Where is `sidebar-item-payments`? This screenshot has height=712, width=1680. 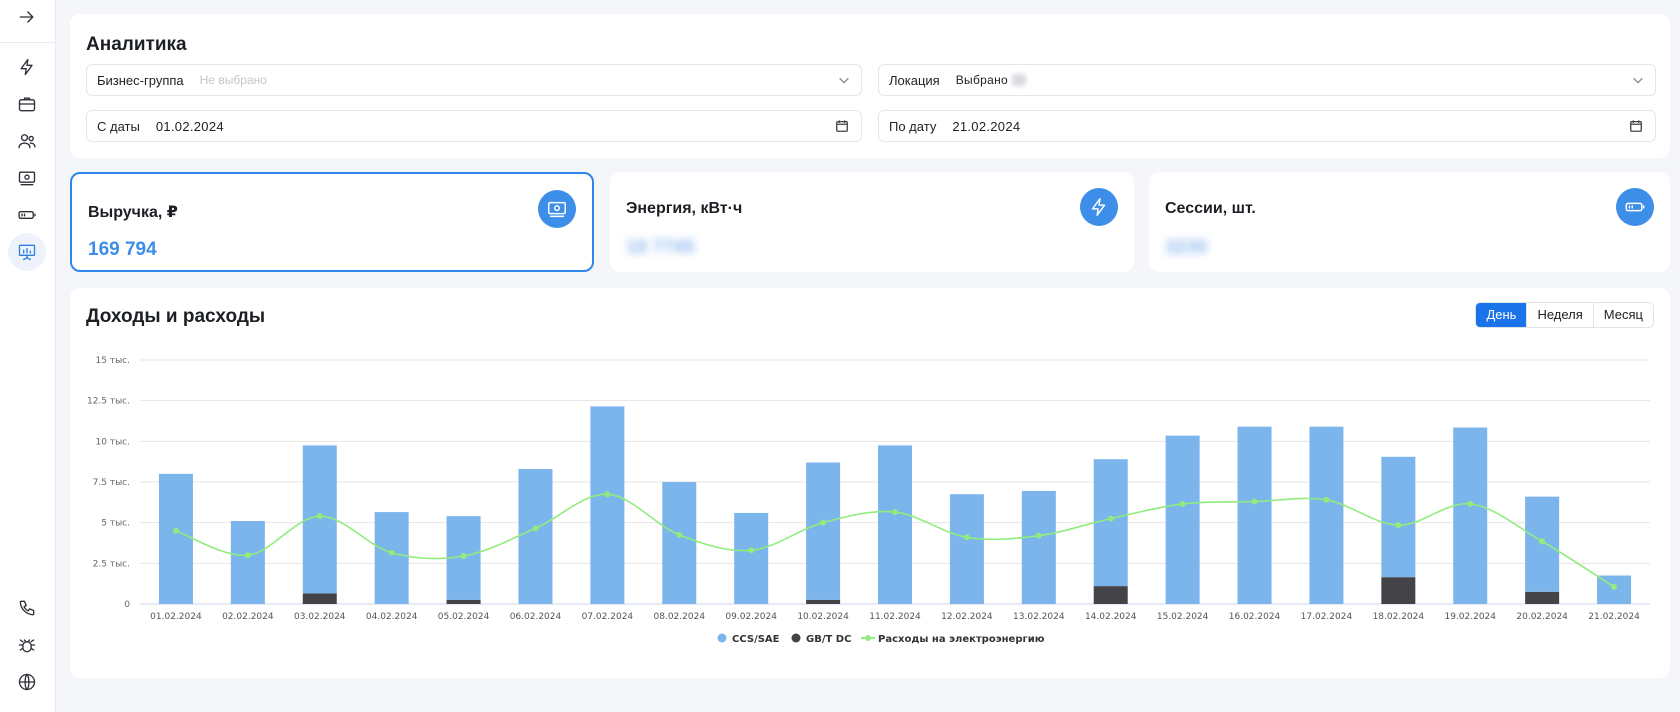 sidebar-item-payments is located at coordinates (27, 178).